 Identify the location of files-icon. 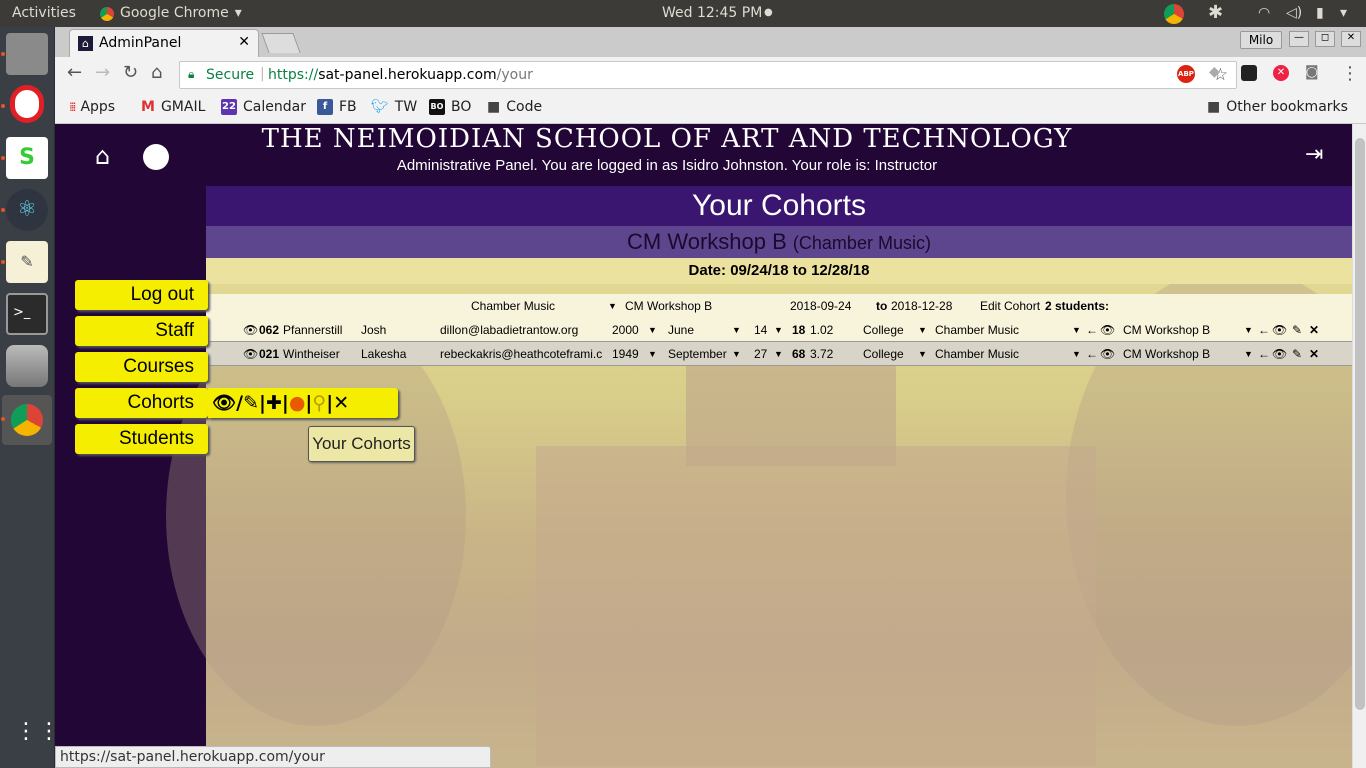
(27, 54).